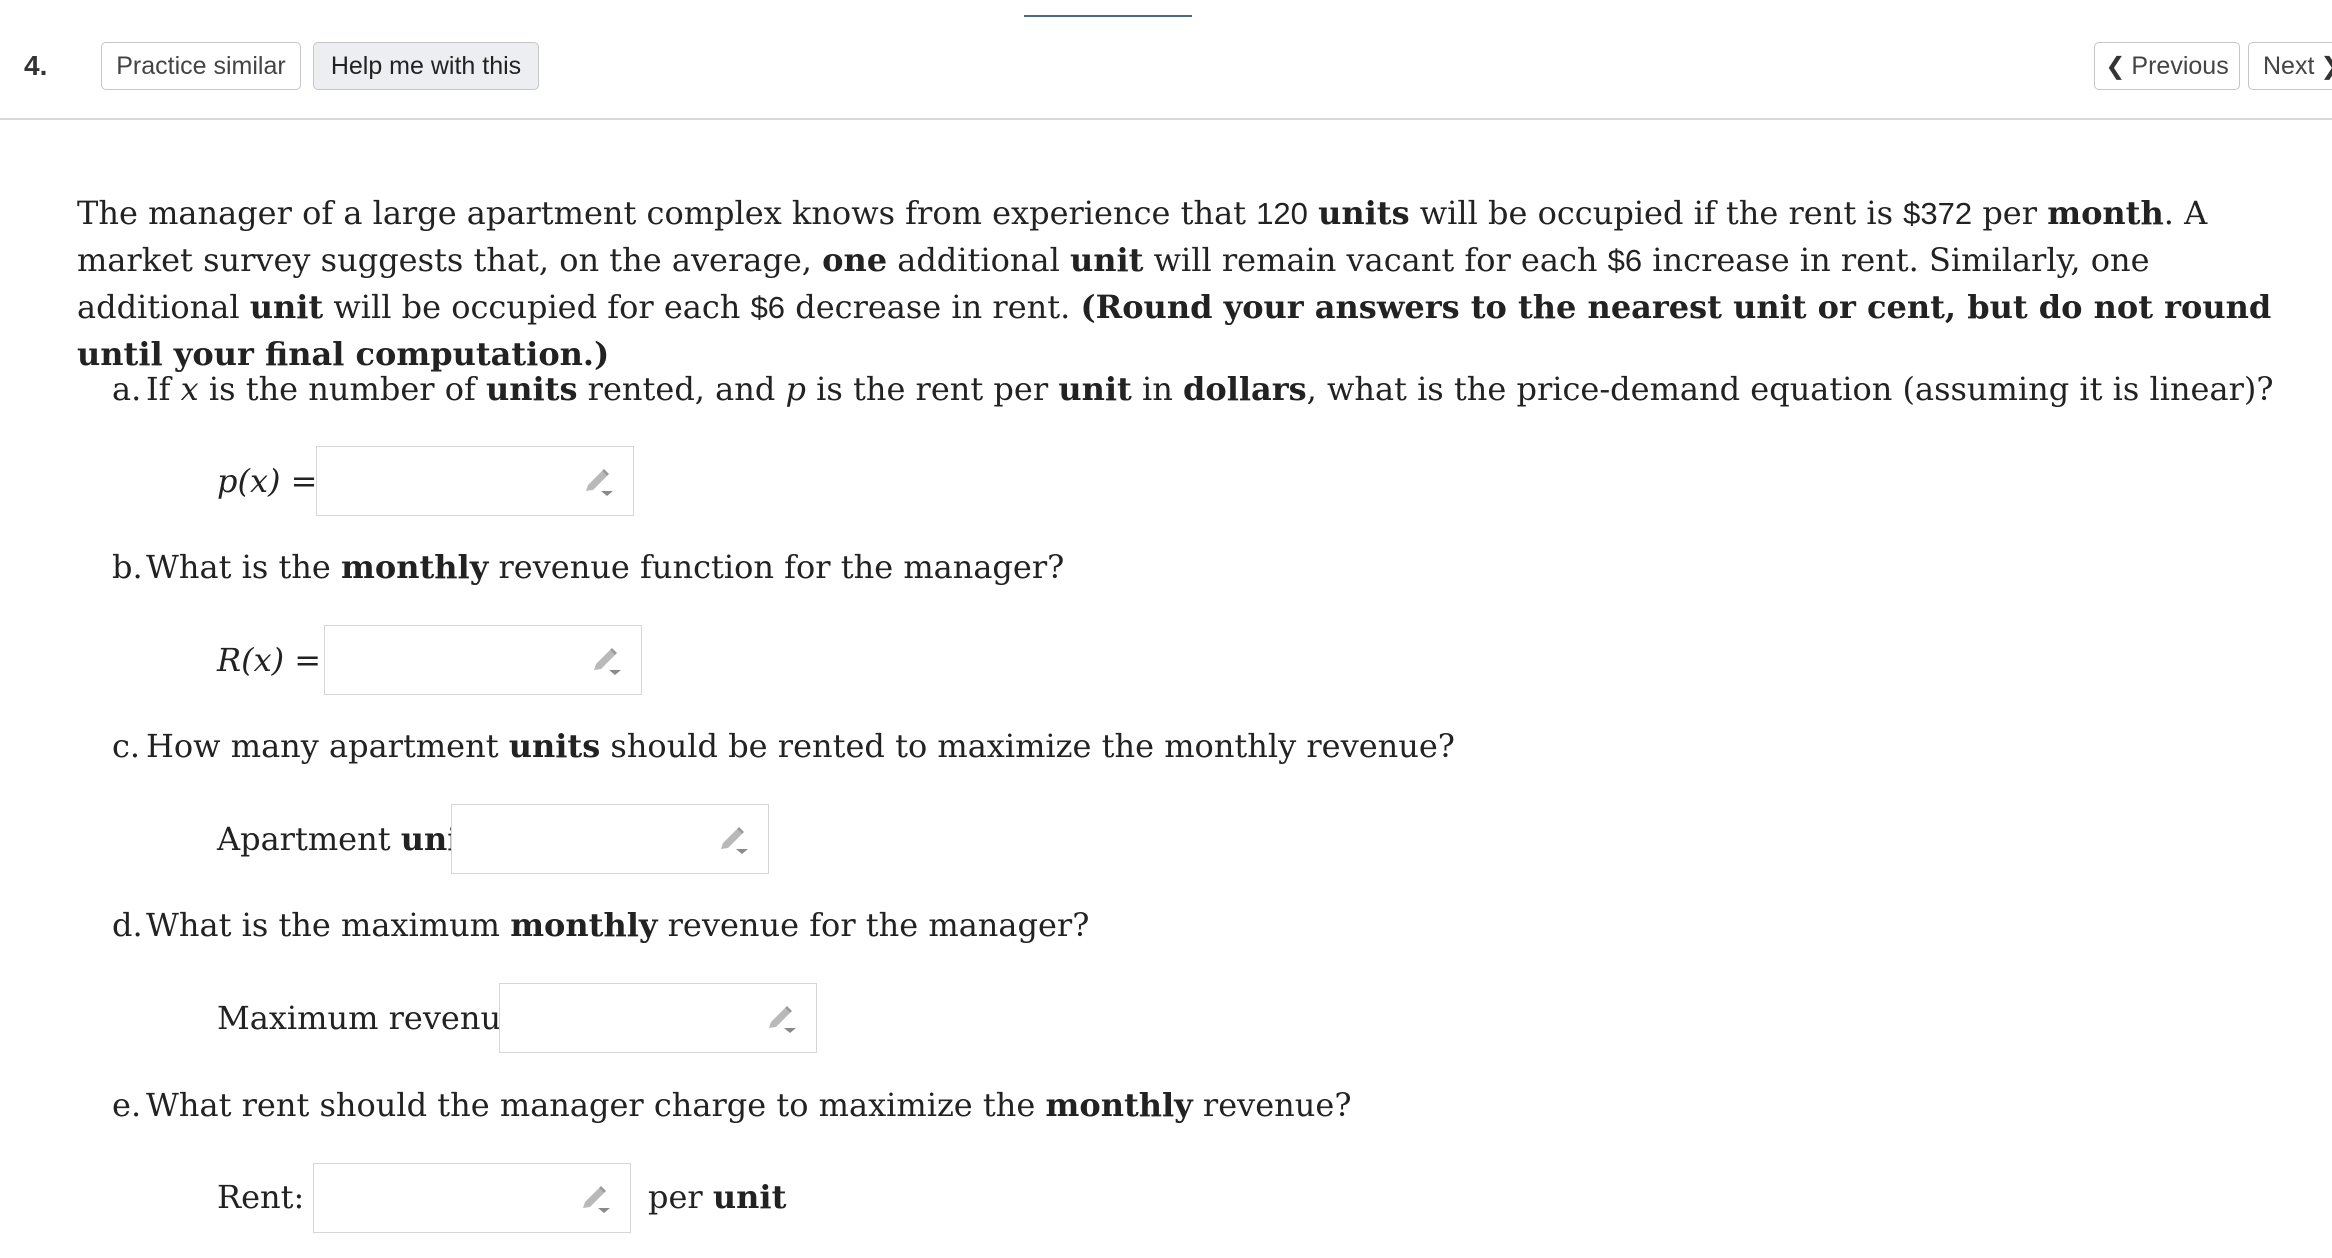 The image size is (2332, 1258). I want to click on chevron-left-icon: ❮, so click(2115, 66).